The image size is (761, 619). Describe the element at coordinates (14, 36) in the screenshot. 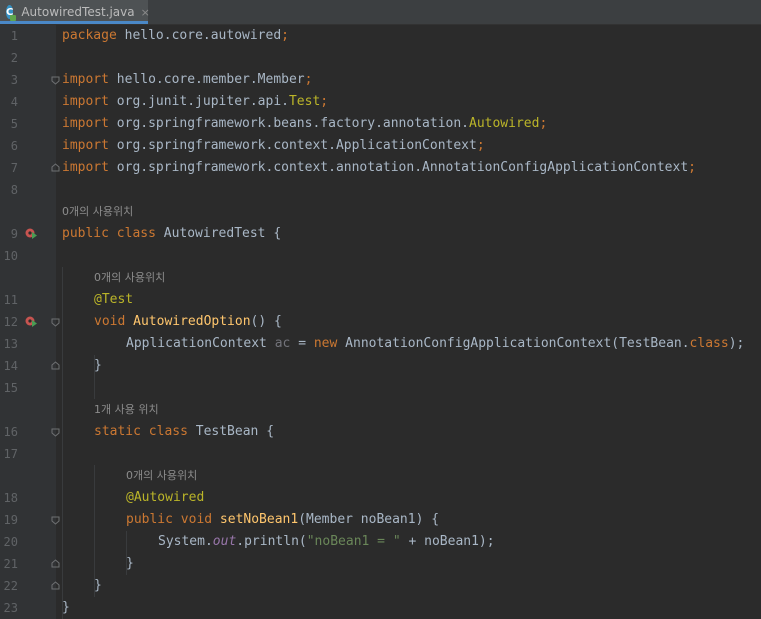

I see `line-number: 1` at that location.